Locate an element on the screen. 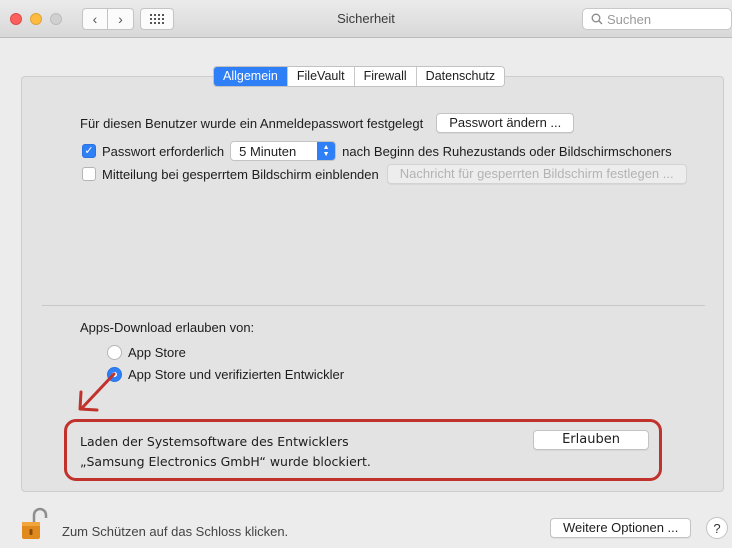 This screenshot has height=548, width=732. checkmark-icon: ✓ is located at coordinates (89, 150).